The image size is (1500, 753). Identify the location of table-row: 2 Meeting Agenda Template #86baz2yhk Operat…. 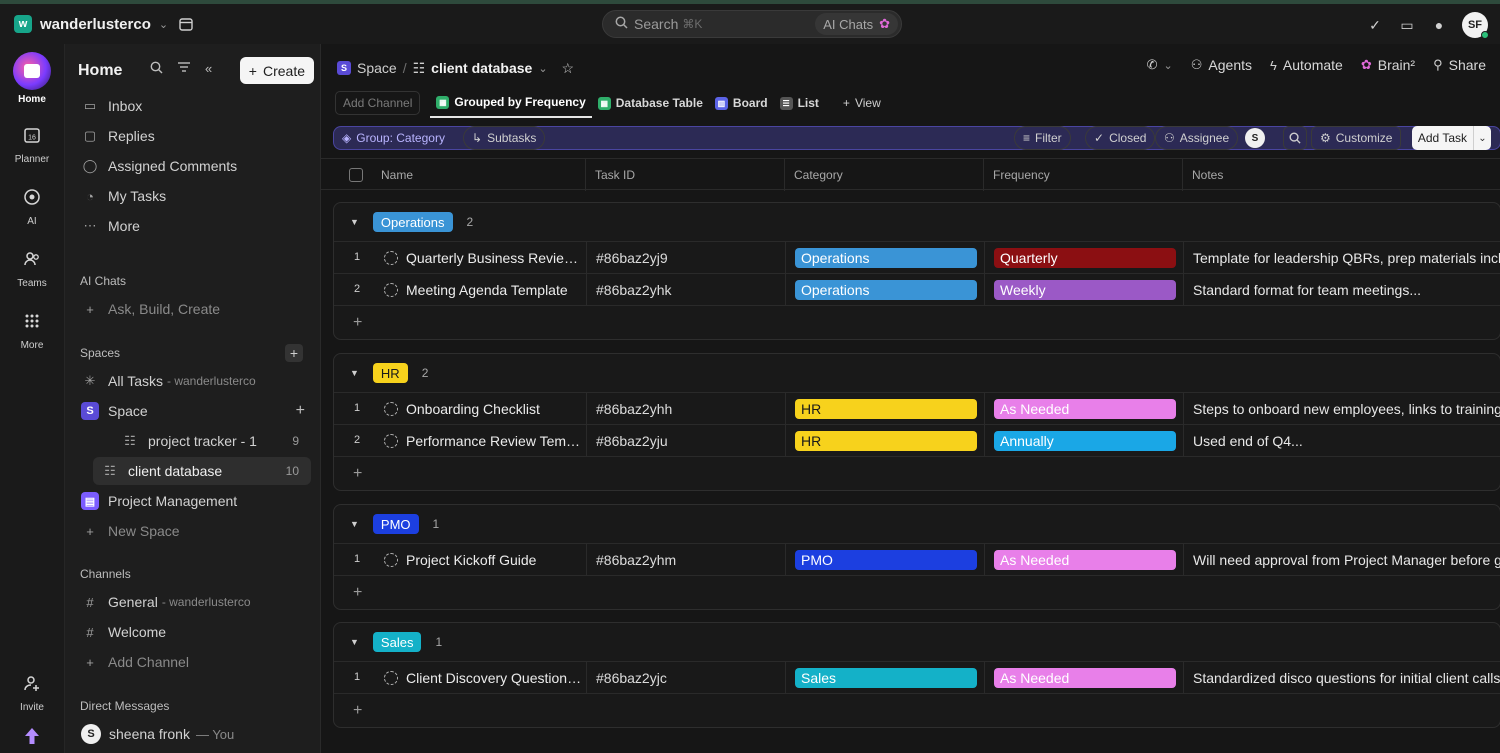
(917, 289).